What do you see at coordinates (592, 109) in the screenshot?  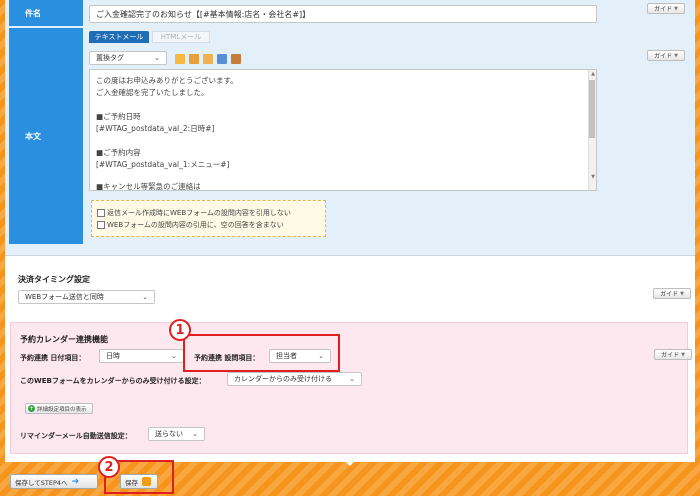 I see `scroll-thumb` at bounding box center [592, 109].